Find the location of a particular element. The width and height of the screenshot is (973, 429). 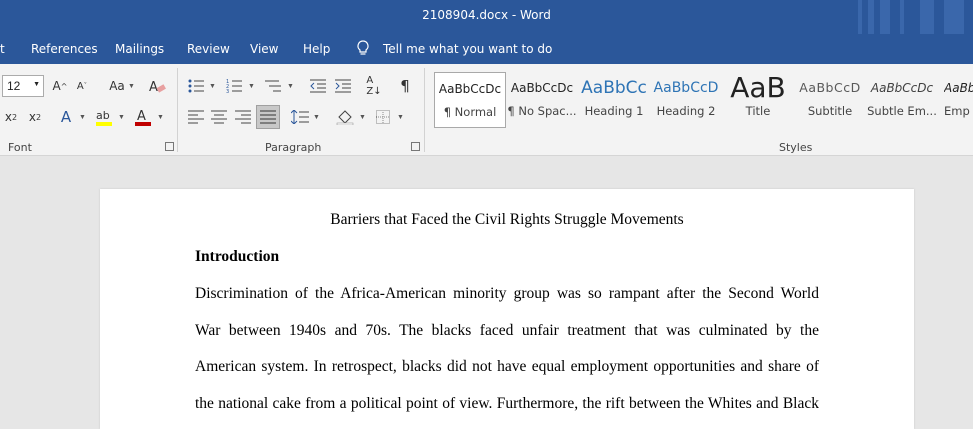

grow-font-icon: A ^ is located at coordinates (60, 86).